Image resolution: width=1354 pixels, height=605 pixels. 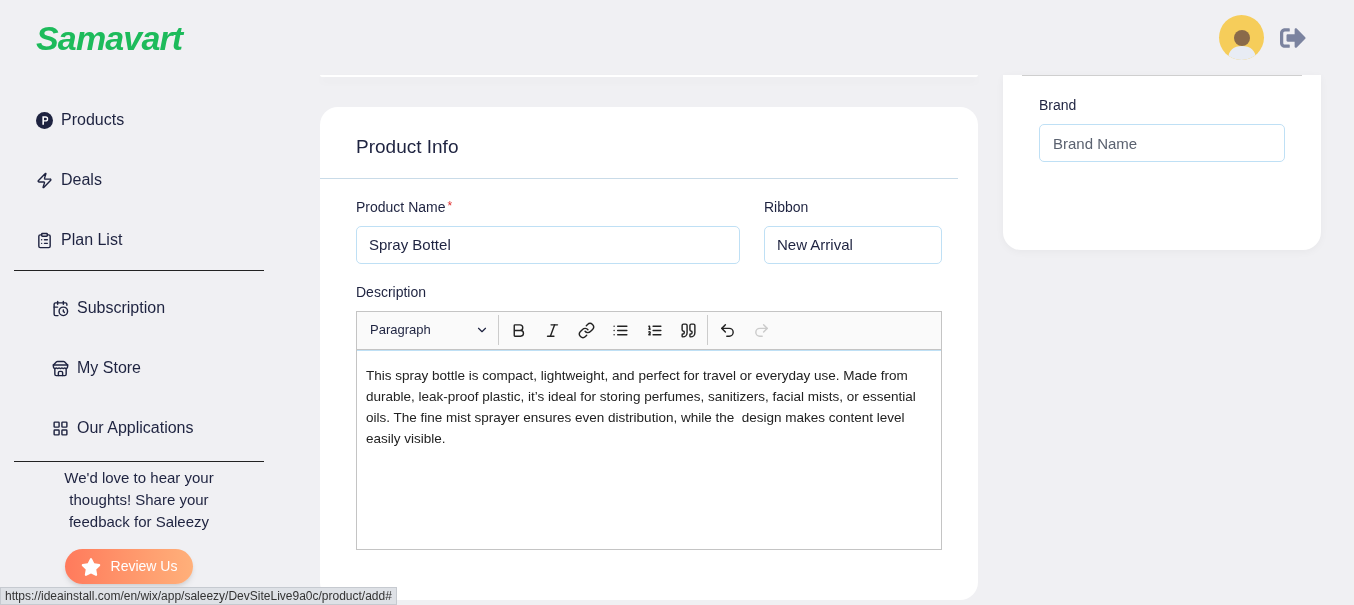 I want to click on store-icon, so click(x=60, y=368).